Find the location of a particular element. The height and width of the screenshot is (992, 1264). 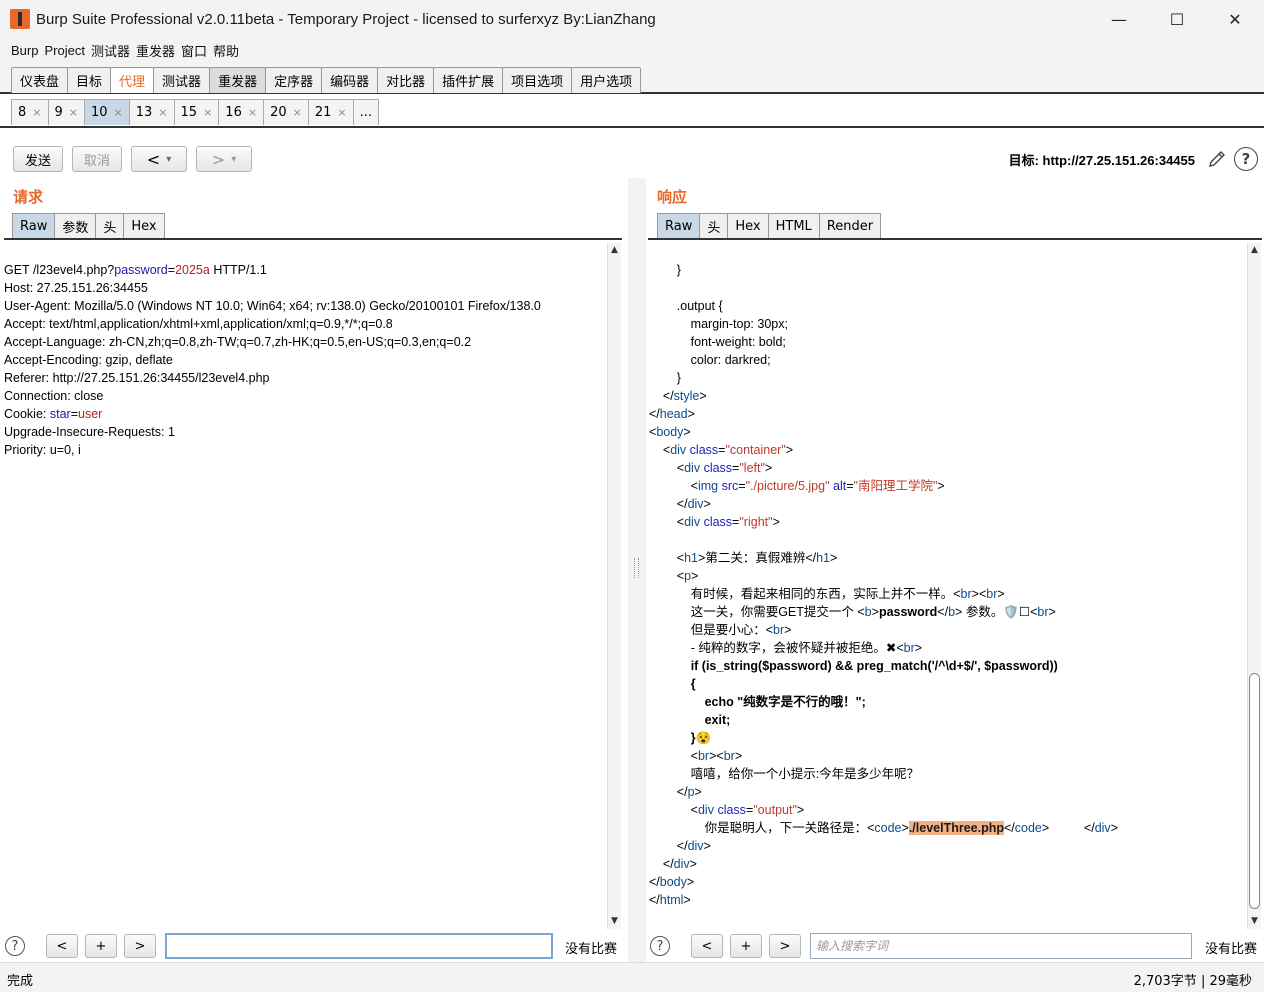

splitter-grip-icon is located at coordinates (636, 568).